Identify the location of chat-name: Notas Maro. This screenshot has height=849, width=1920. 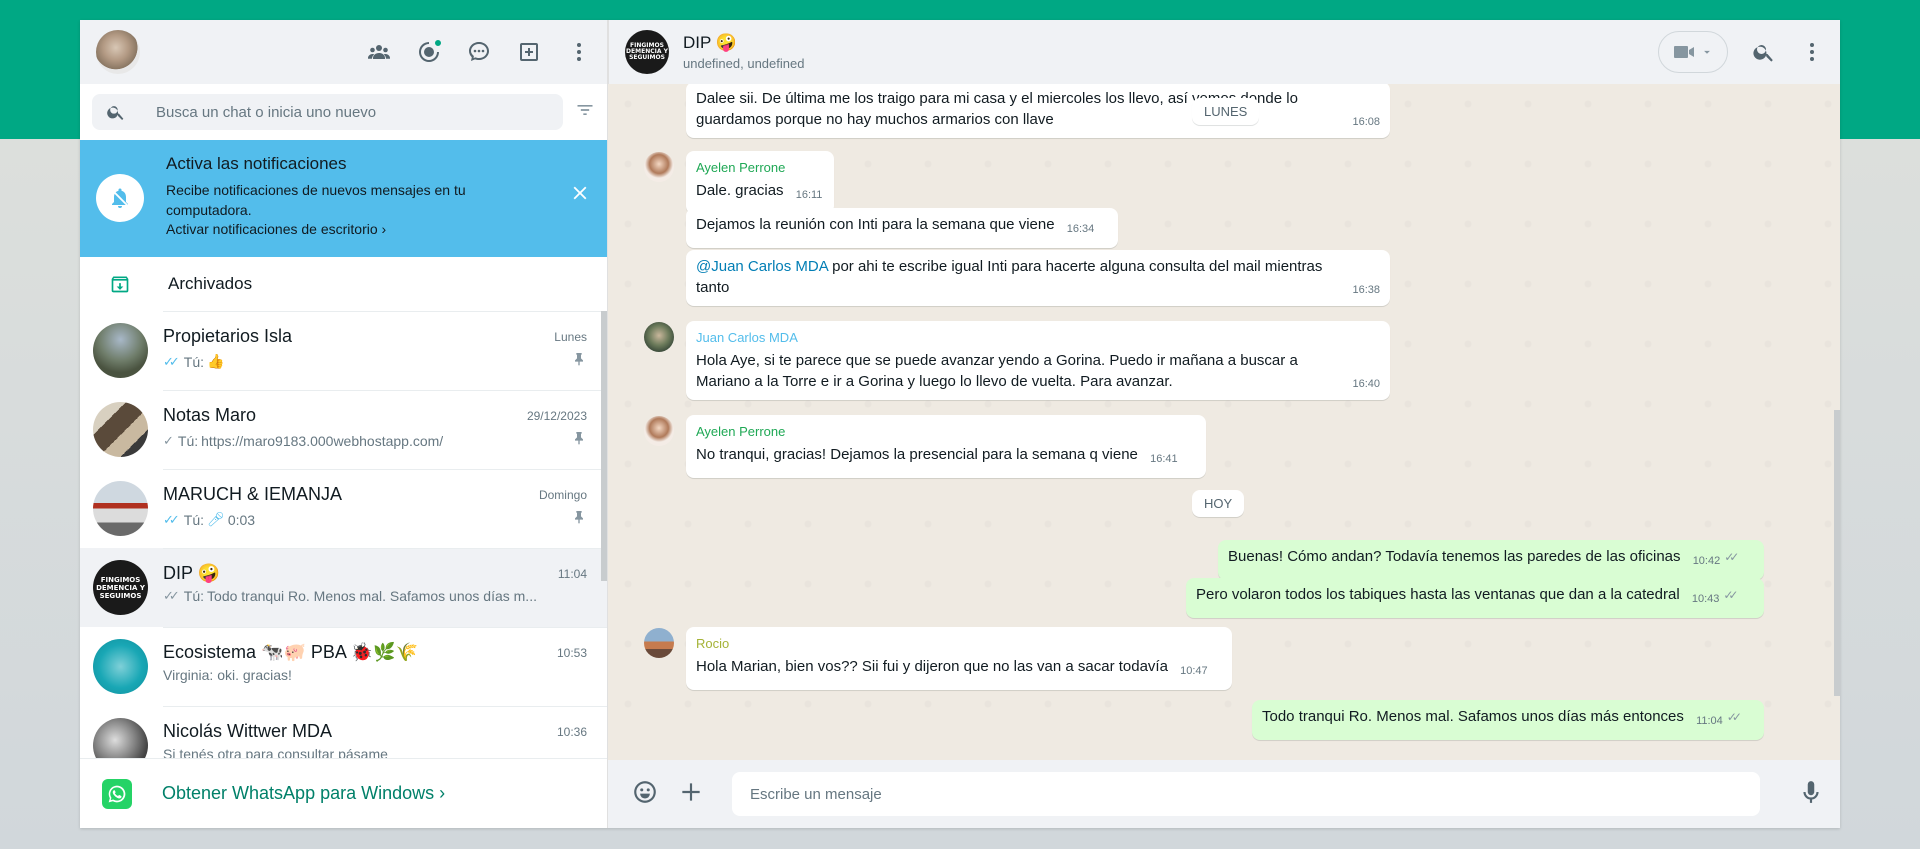
(210, 415).